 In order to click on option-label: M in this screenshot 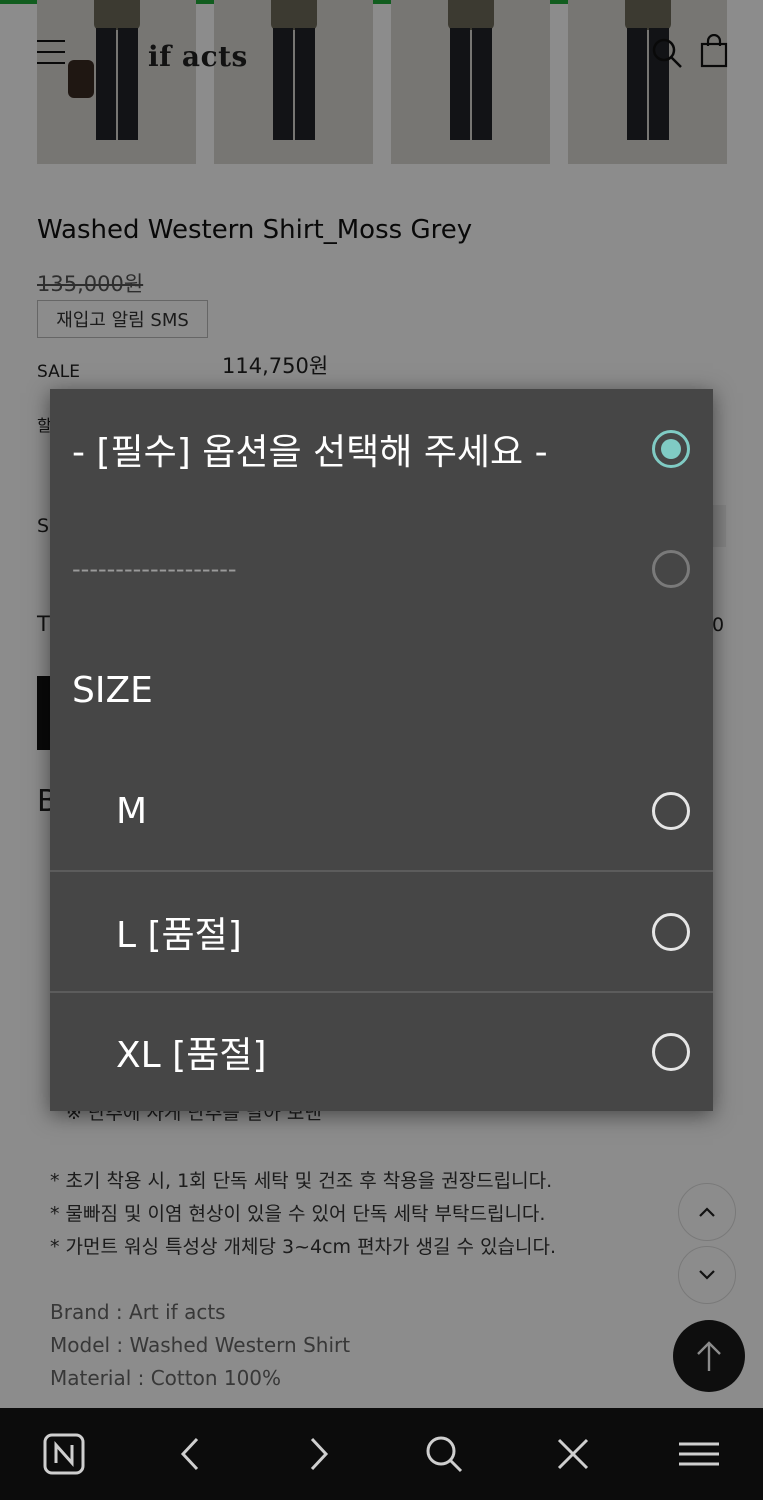, I will do `click(132, 811)`.